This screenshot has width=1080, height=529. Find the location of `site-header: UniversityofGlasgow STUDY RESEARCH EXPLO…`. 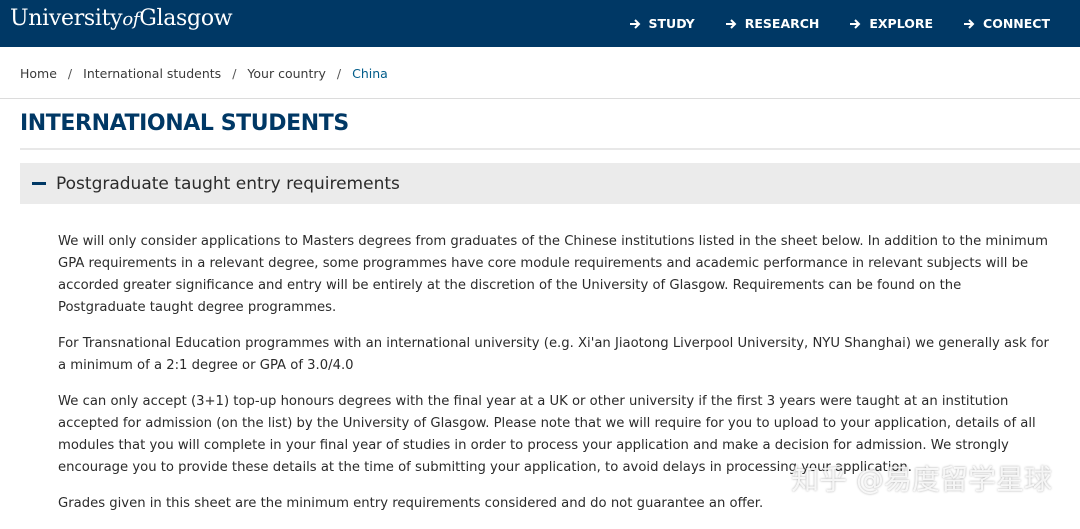

site-header: UniversityofGlasgow STUDY RESEARCH EXPLO… is located at coordinates (540, 23).